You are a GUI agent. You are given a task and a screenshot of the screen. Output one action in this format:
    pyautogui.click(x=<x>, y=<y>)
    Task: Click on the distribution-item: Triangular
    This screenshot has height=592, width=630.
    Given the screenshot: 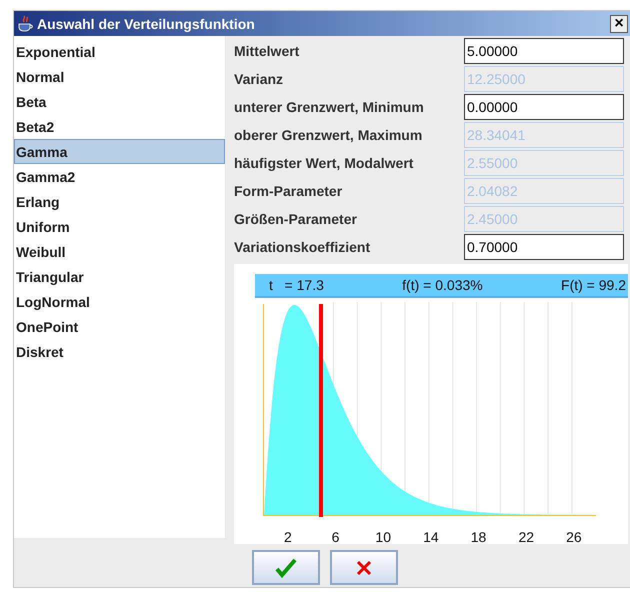 What is the action you would take?
    pyautogui.click(x=119, y=276)
    